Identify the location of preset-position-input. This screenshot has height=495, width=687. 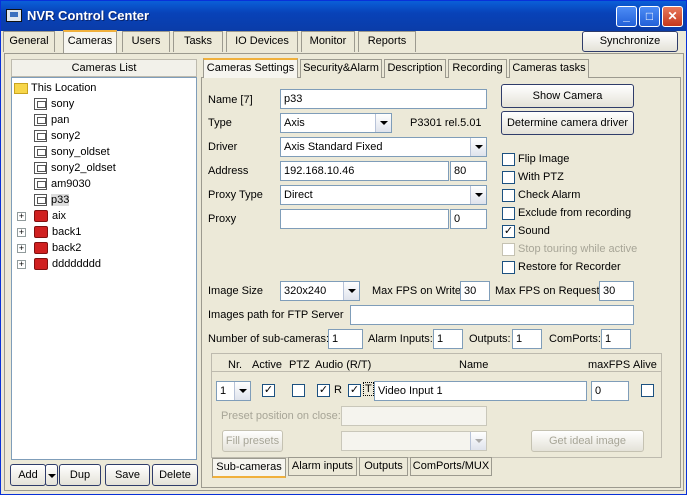
(414, 416).